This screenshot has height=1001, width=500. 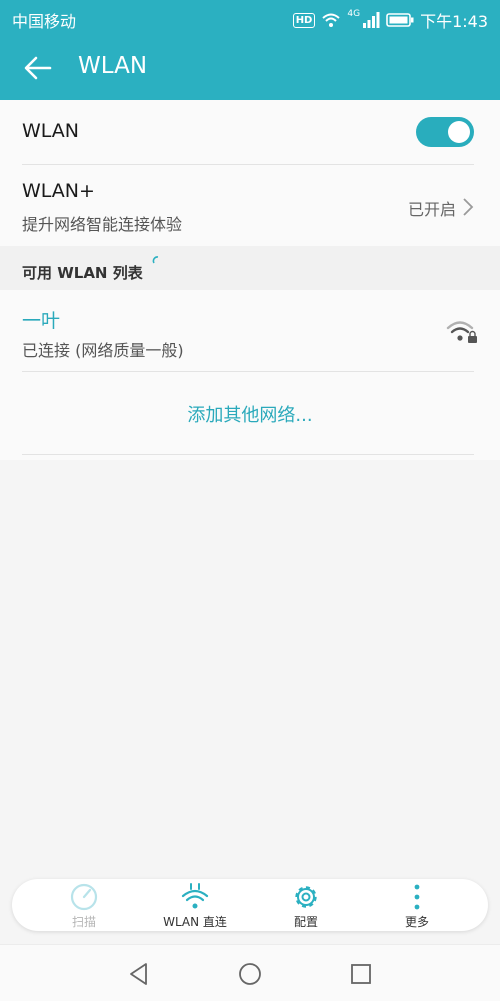 I want to click on wlan-direct-button: WLAN 直连, so click(x=195, y=905).